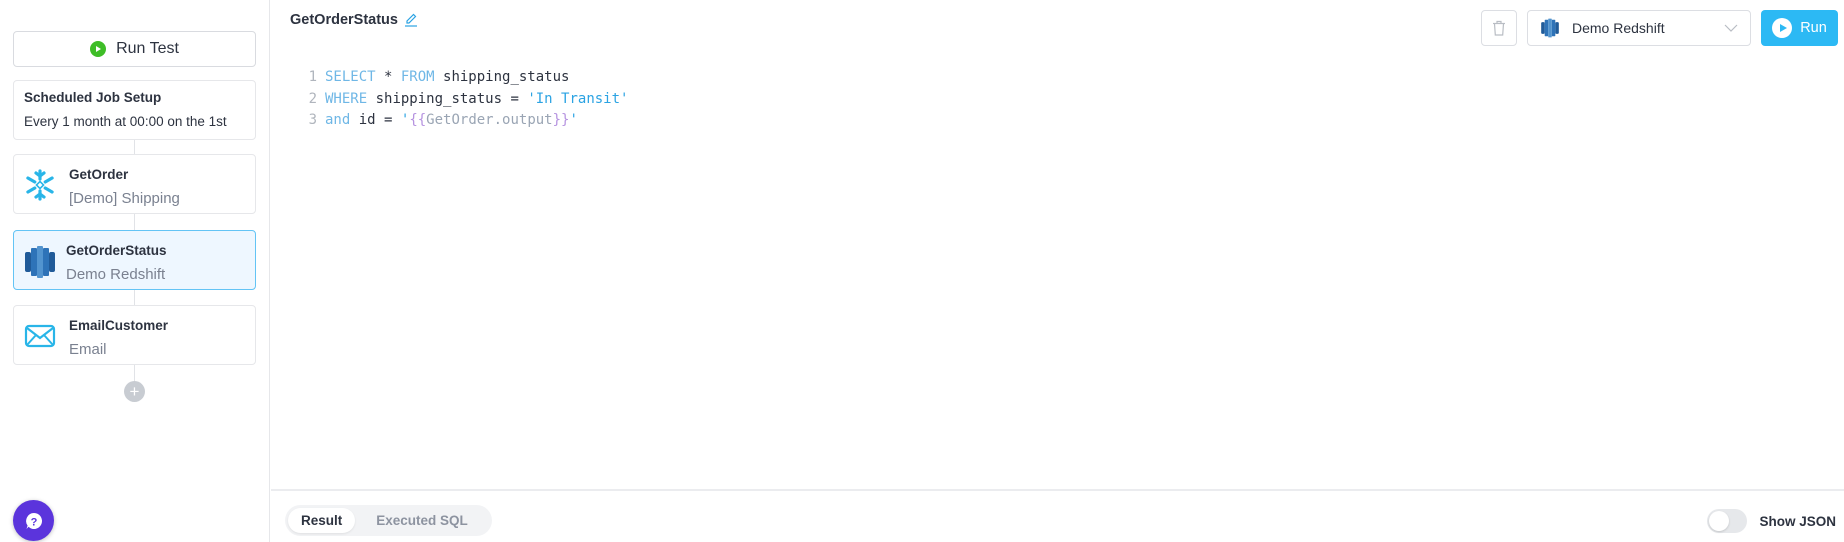 This screenshot has width=1844, height=542. Describe the element at coordinates (411, 20) in the screenshot. I see `pencil-edit-icon` at that location.